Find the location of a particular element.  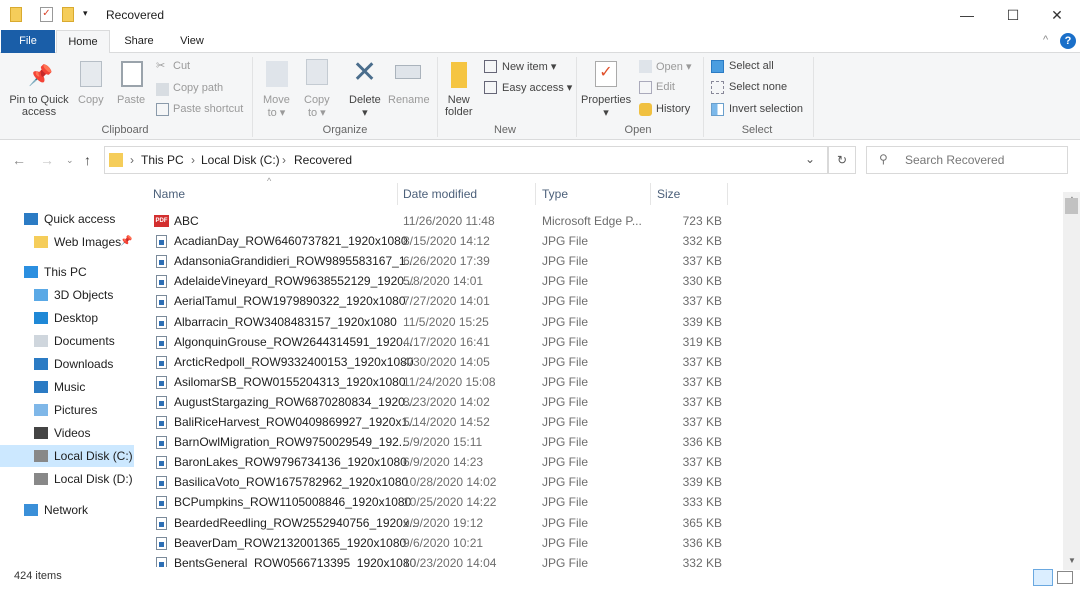

tab-file: File is located at coordinates (28, 41).